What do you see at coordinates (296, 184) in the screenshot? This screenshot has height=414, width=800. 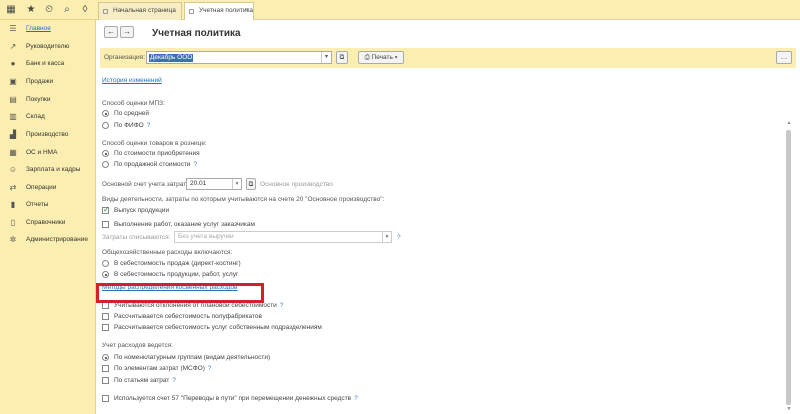 I see `account-hint: Основное производство` at bounding box center [296, 184].